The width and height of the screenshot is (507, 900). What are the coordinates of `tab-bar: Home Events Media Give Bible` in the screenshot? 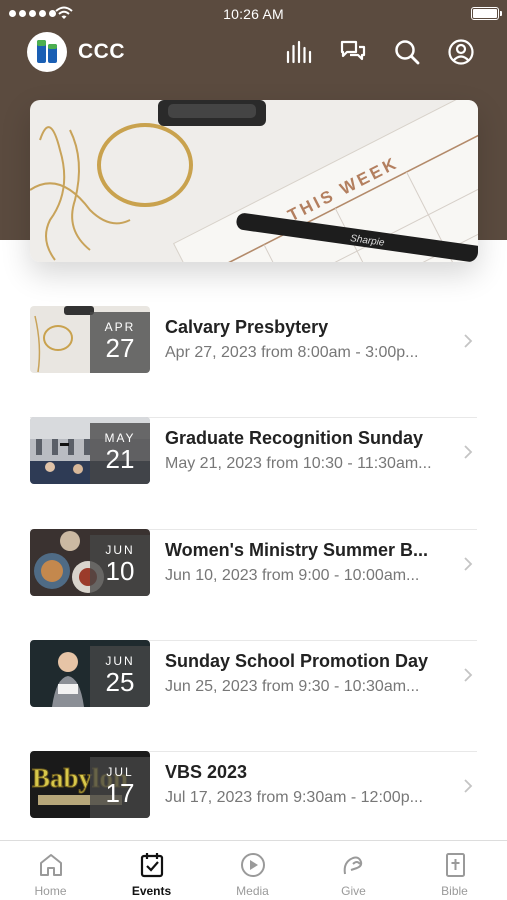 It's located at (253, 870).